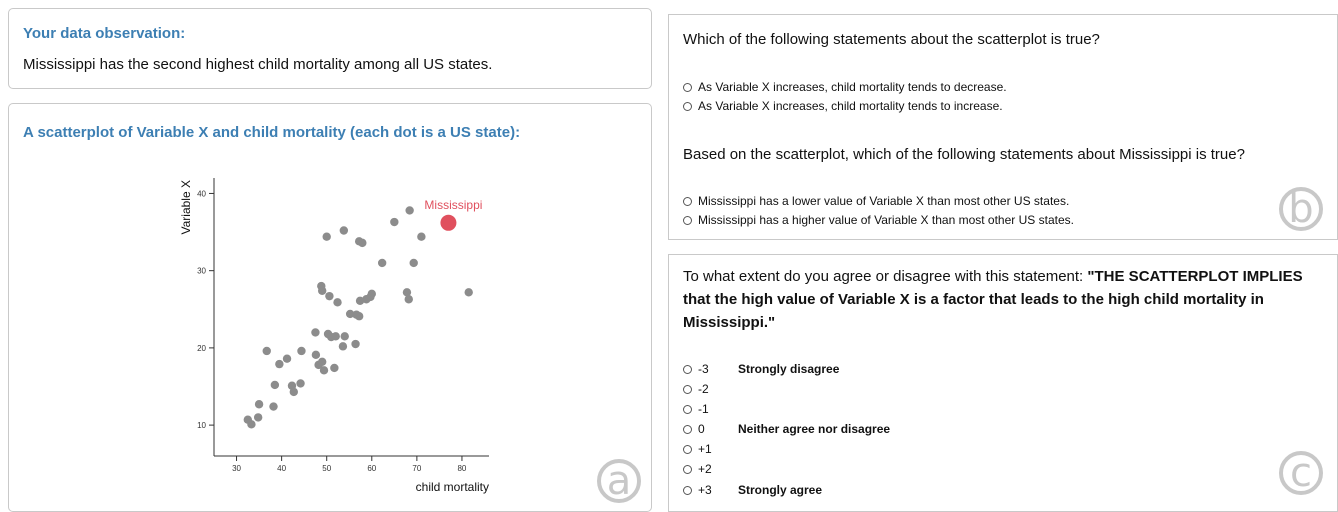 This screenshot has width=1338, height=512. I want to click on x-tick-label: 30, so click(236, 468).